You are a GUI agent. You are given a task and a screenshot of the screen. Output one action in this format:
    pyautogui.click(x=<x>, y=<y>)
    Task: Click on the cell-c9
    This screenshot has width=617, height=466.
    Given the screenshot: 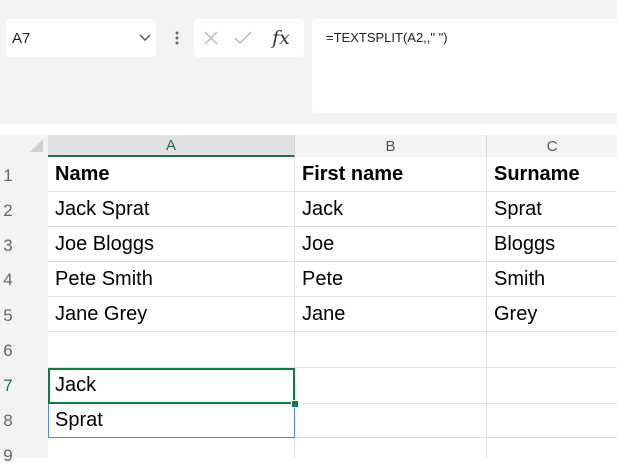 What is the action you would take?
    pyautogui.click(x=552, y=448)
    